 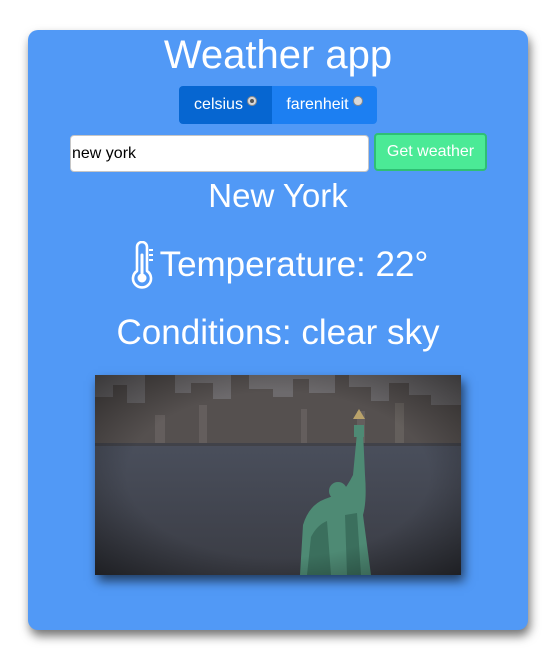 What do you see at coordinates (219, 153) in the screenshot?
I see `city-search-input` at bounding box center [219, 153].